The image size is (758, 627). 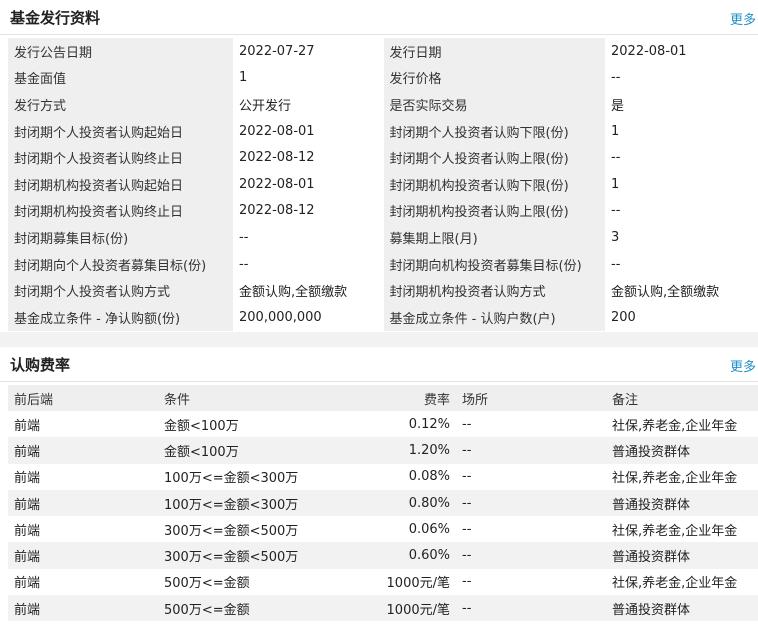 What do you see at coordinates (681, 104) in the screenshot?
I see `issuance-value: 是` at bounding box center [681, 104].